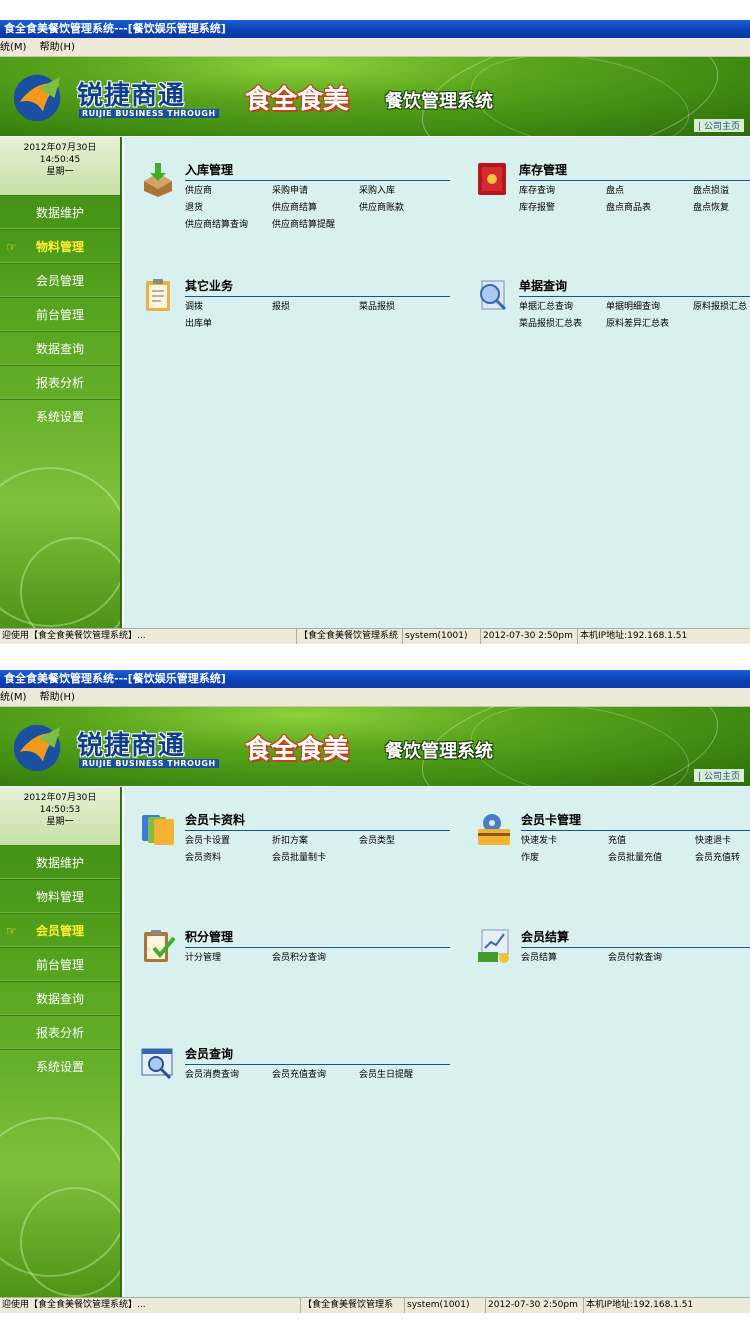  Describe the element at coordinates (402, 208) in the screenshot. I see `link-supplier-account: 供应商账款` at that location.